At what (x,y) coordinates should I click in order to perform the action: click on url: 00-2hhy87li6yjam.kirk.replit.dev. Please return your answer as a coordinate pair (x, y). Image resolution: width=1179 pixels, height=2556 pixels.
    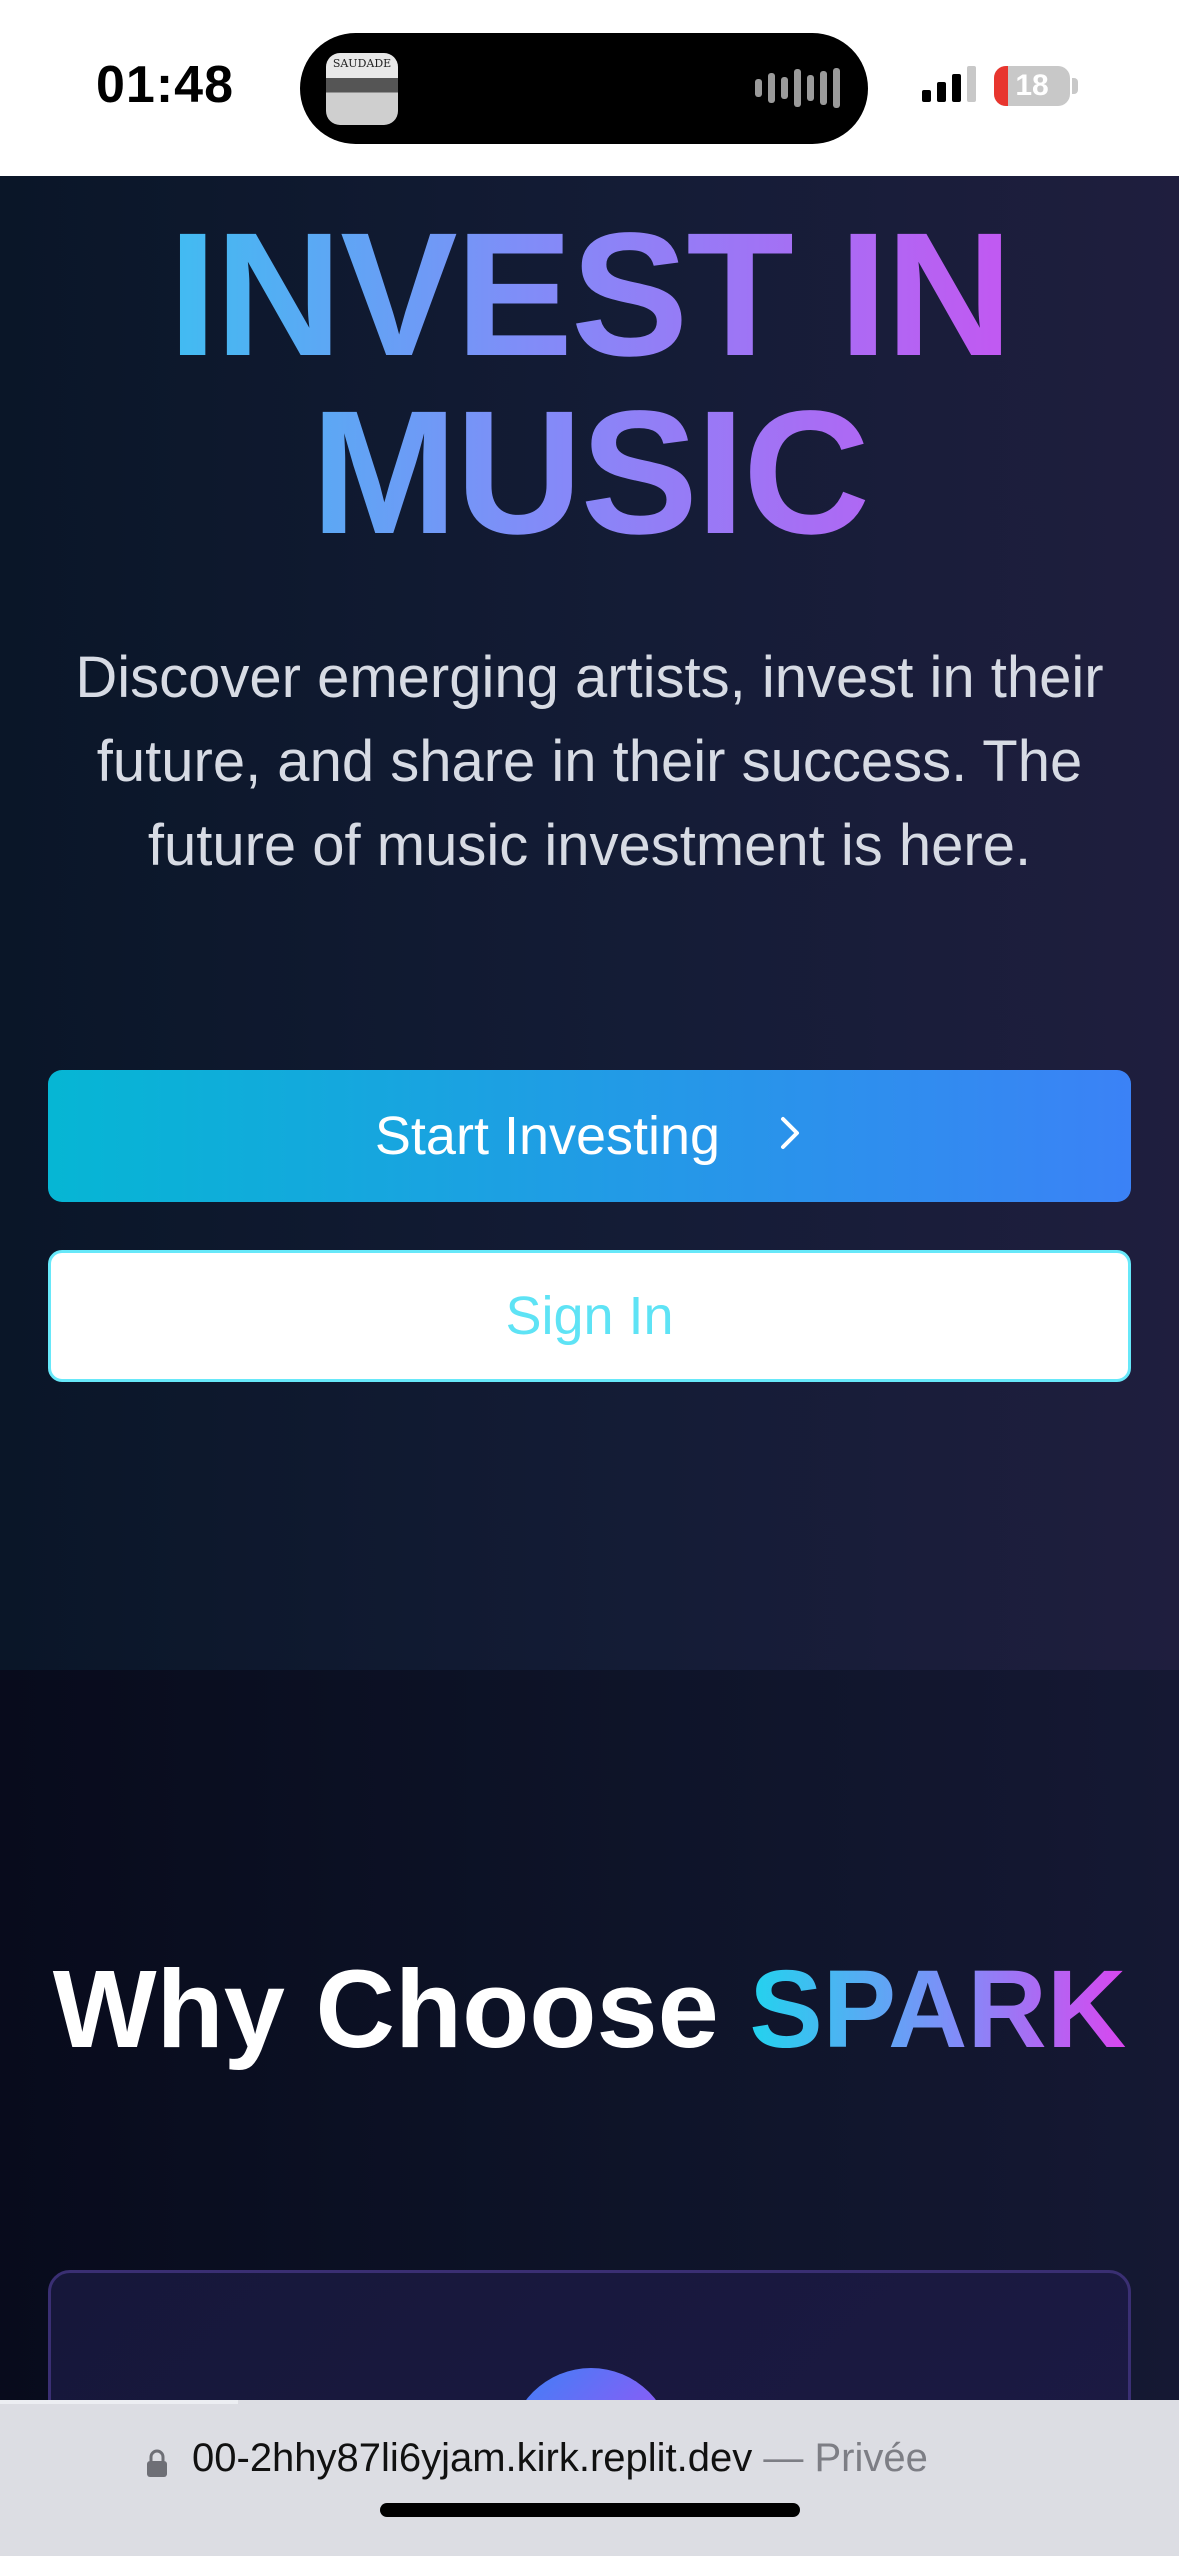
    Looking at the image, I should click on (472, 2458).